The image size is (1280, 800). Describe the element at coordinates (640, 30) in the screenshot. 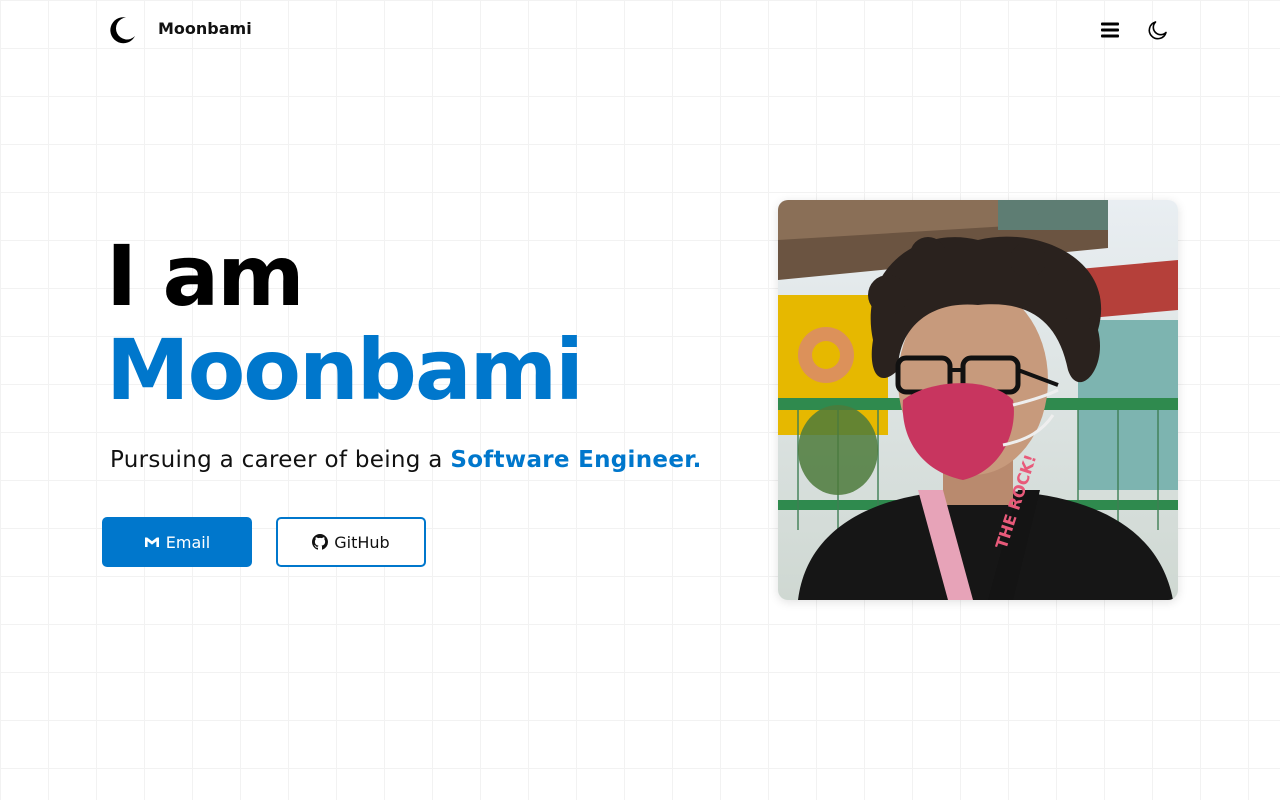

I see `navbar: Moonbami` at that location.